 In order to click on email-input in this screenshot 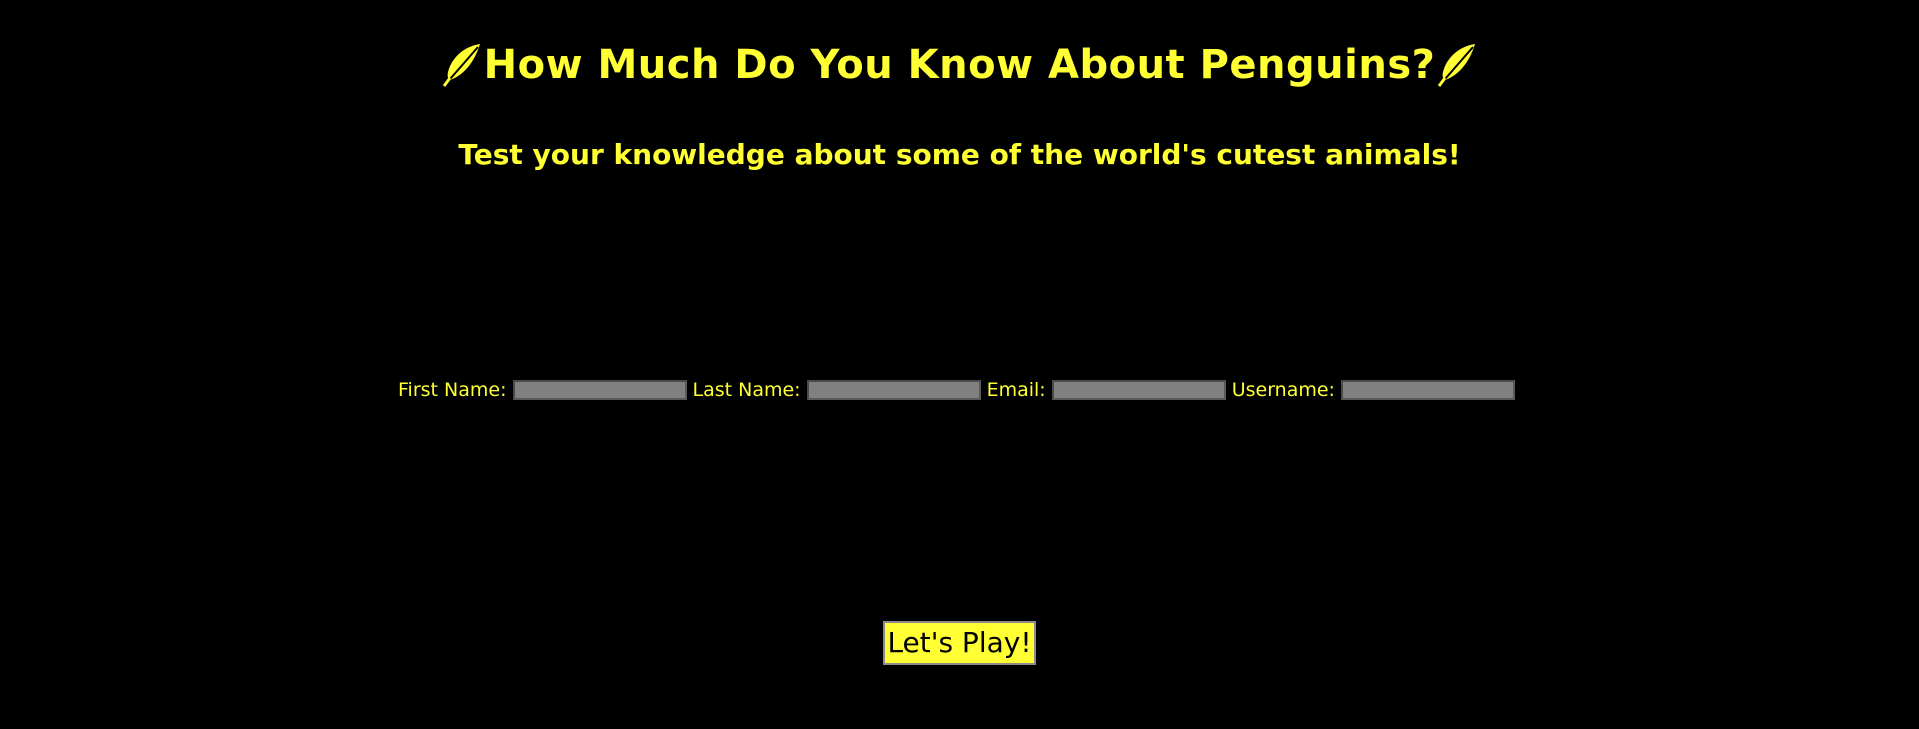, I will do `click(1138, 390)`.